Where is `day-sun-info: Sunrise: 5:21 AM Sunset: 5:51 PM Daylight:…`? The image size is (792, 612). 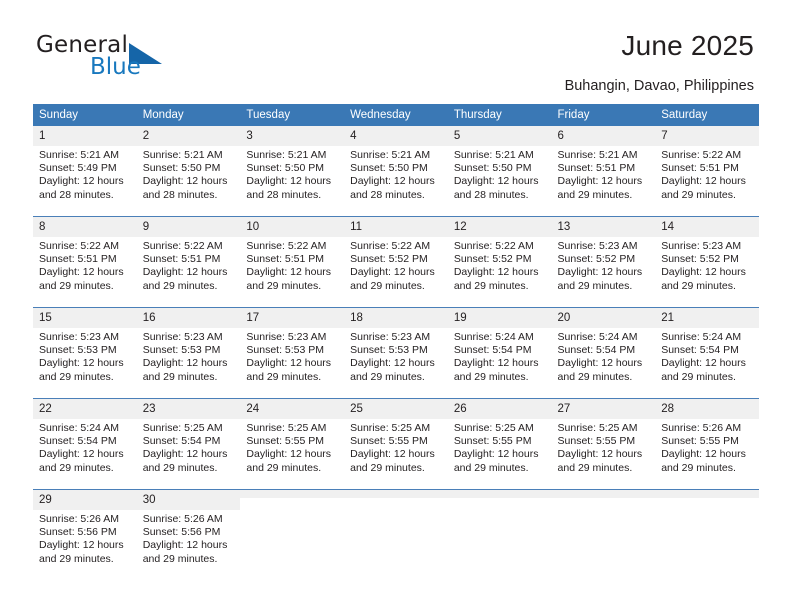
day-sun-info: Sunrise: 5:21 AM Sunset: 5:51 PM Daylight:… is located at coordinates (604, 174).